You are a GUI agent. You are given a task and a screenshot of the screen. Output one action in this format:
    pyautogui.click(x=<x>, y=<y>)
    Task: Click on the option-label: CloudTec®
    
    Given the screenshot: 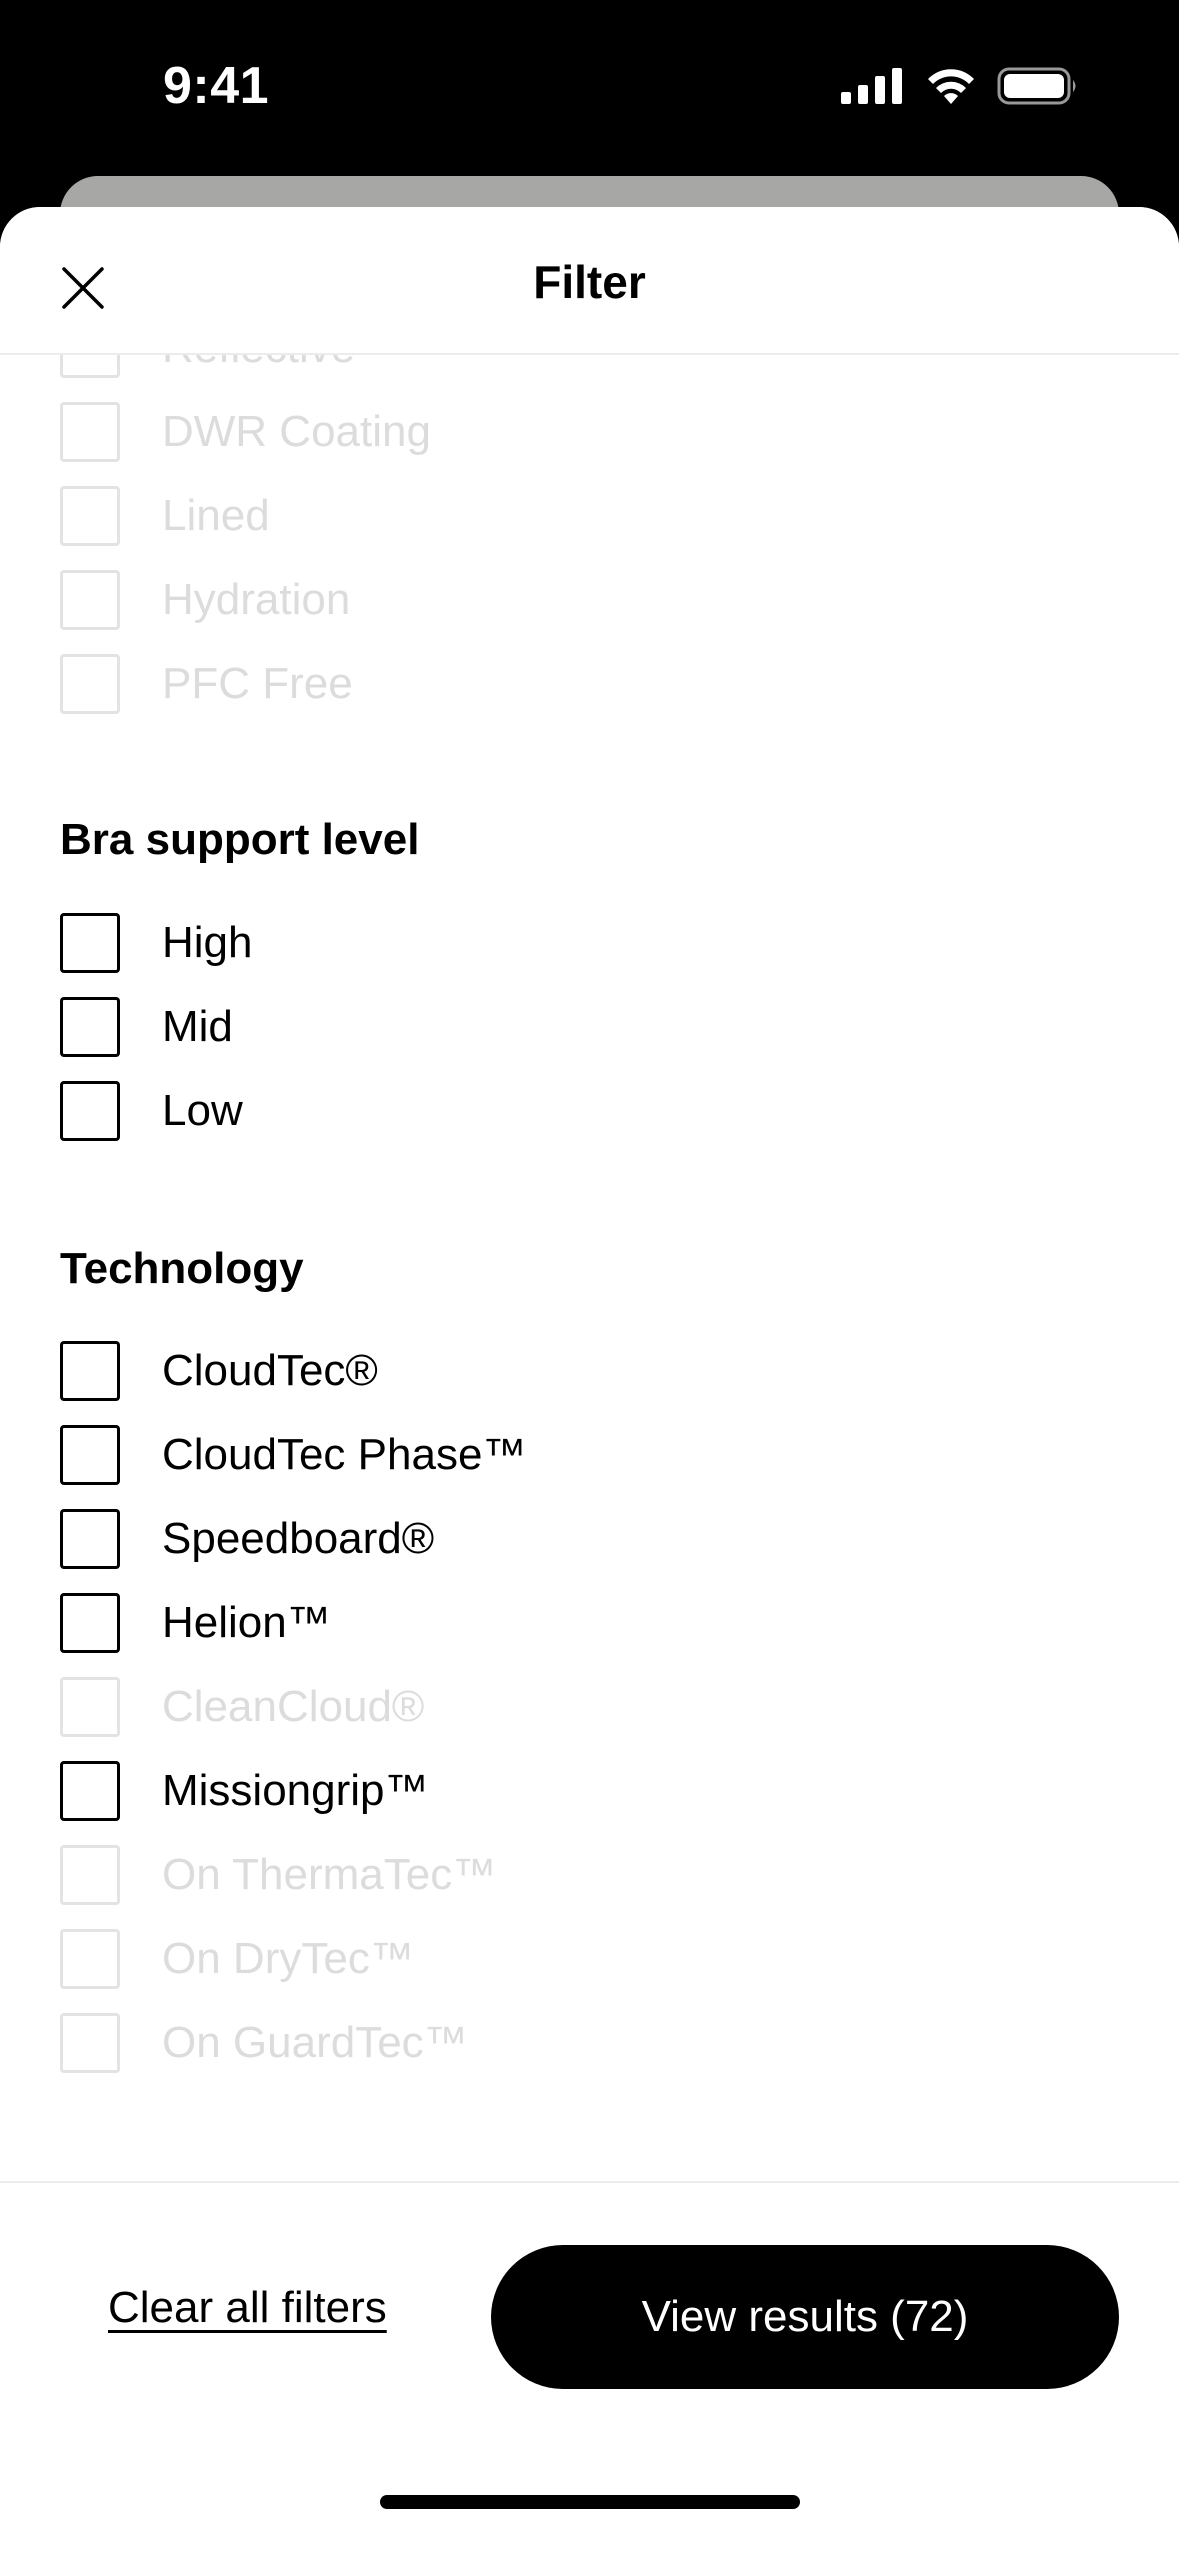 What is the action you would take?
    pyautogui.click(x=270, y=1370)
    